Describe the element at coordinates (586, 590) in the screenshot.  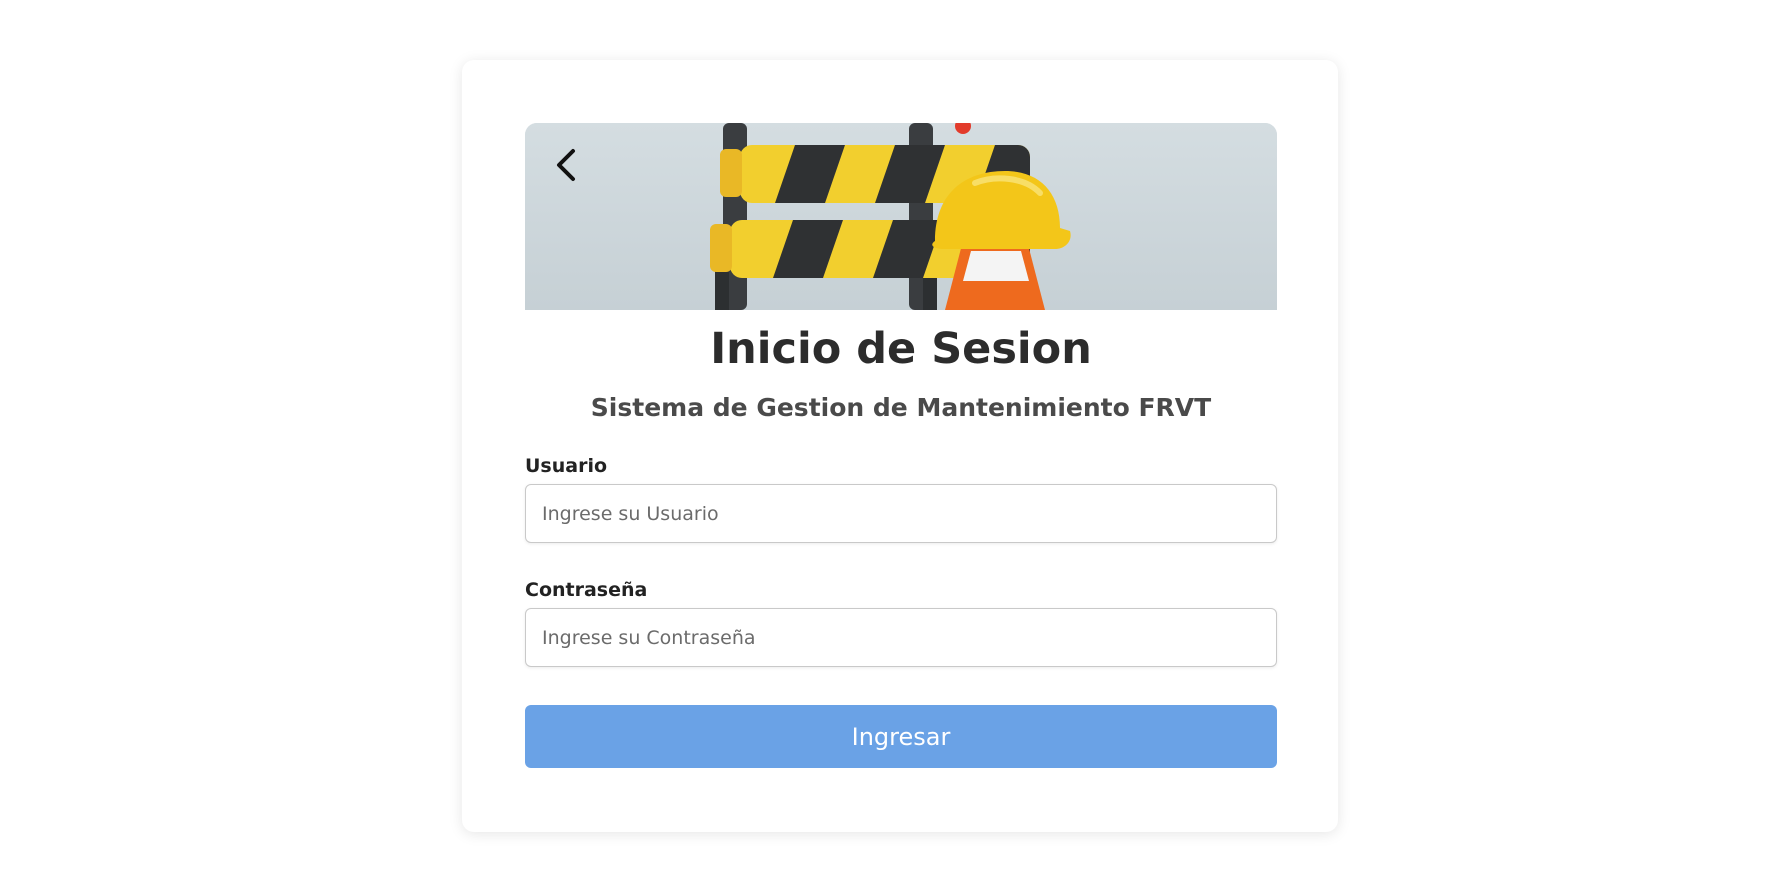
I see `password-label: Contraseña` at that location.